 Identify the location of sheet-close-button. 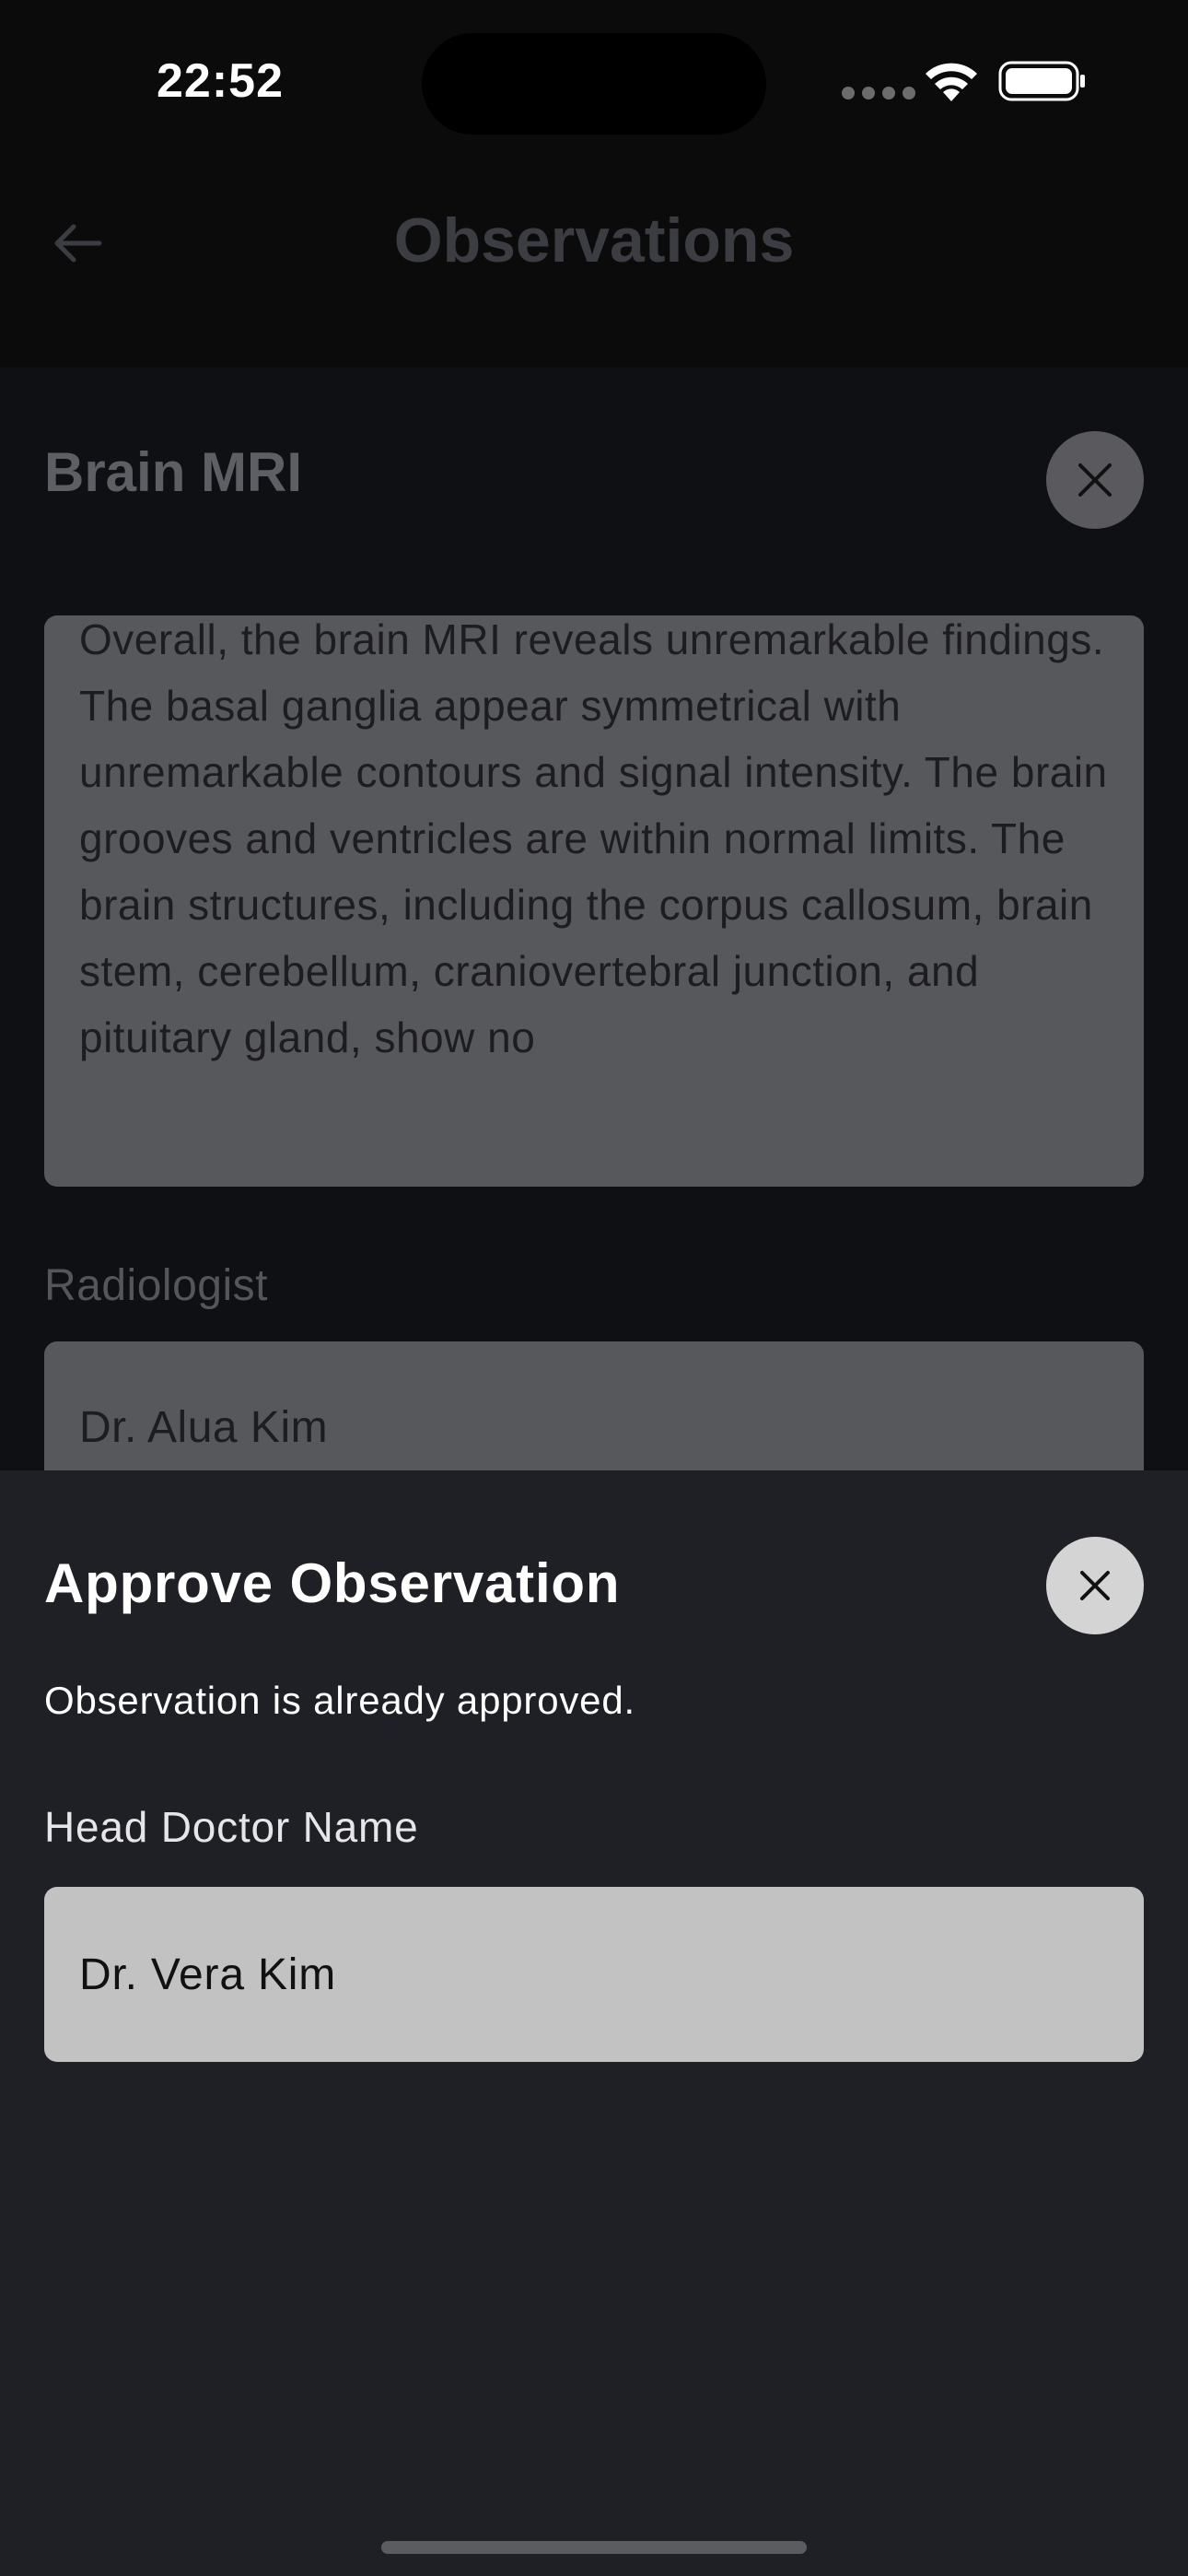
(1095, 1585).